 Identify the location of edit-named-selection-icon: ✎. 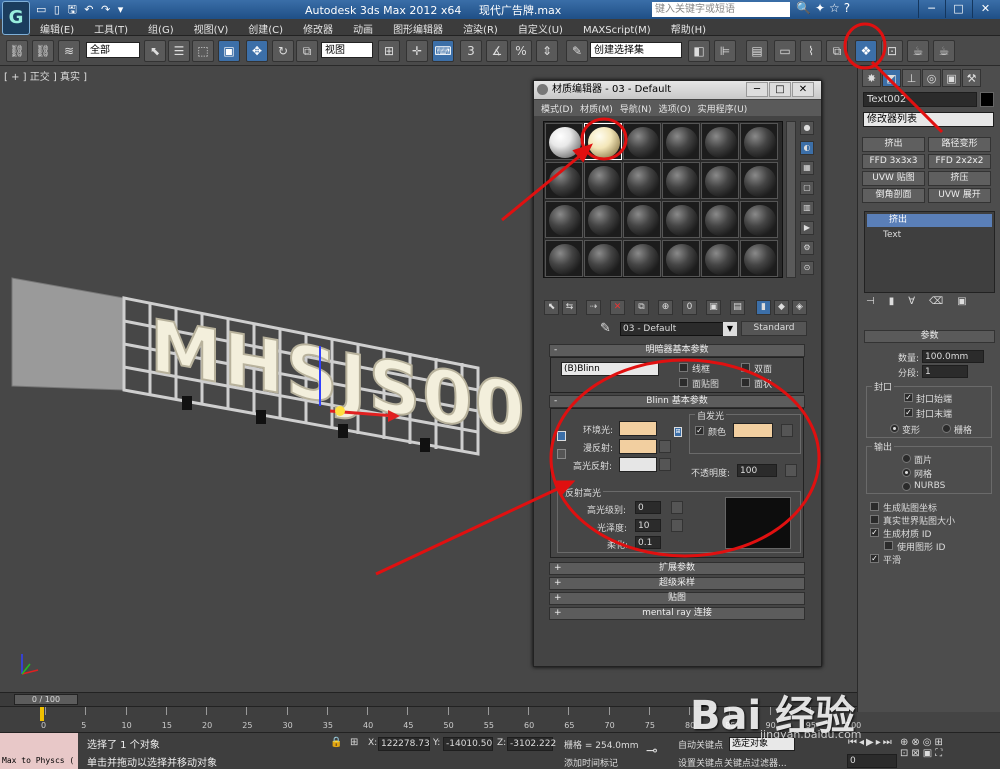
(577, 51).